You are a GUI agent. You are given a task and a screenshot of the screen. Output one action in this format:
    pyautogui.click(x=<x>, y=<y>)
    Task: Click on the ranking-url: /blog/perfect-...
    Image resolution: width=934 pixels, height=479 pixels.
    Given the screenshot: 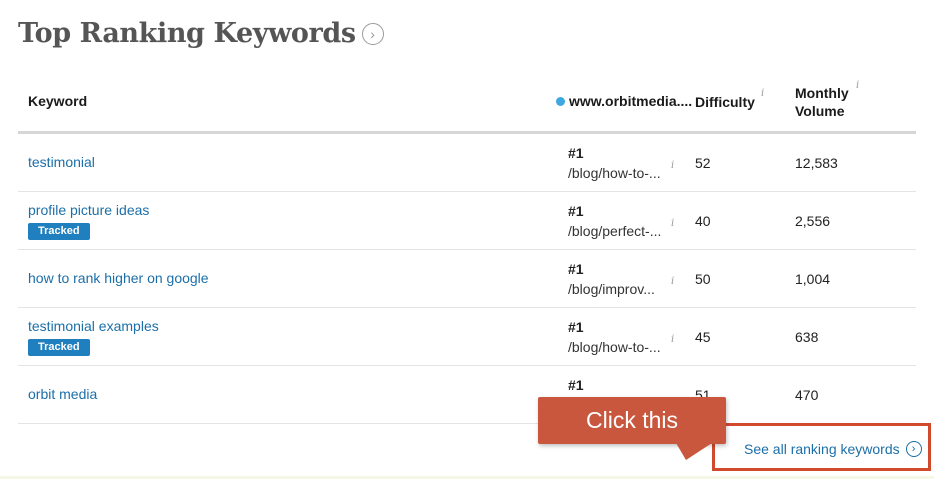 What is the action you would take?
    pyautogui.click(x=614, y=231)
    